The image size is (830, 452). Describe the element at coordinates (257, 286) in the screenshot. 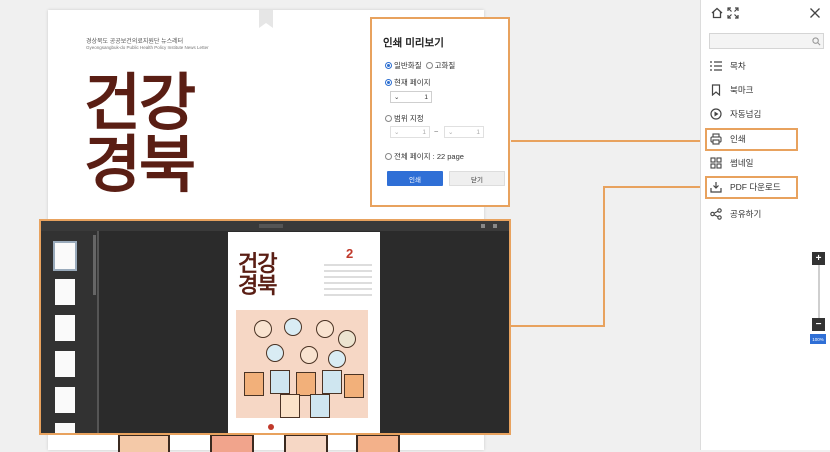

I see `viewer-cover-title-line2: 경북` at that location.